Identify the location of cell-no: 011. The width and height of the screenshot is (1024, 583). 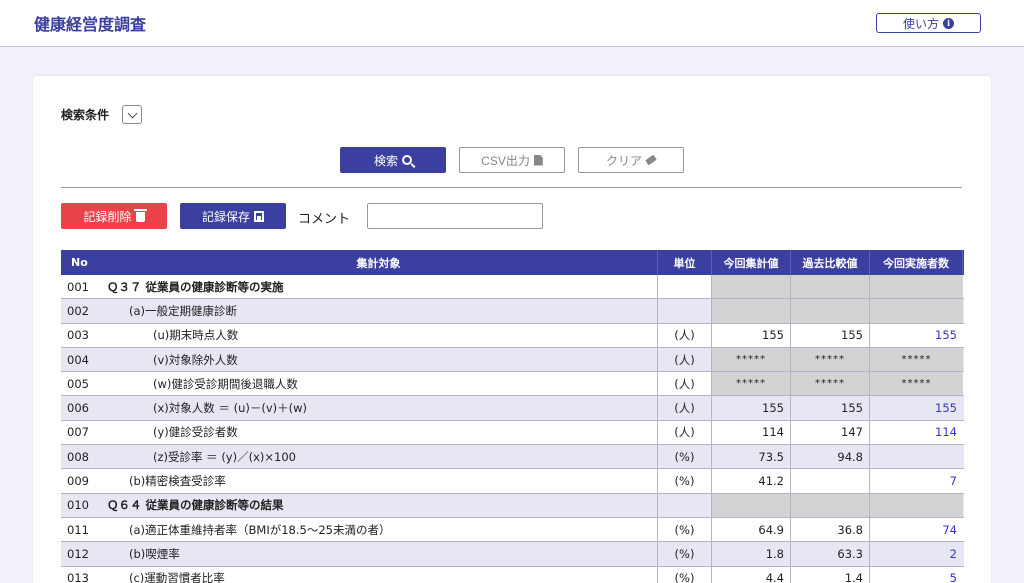
(78, 529).